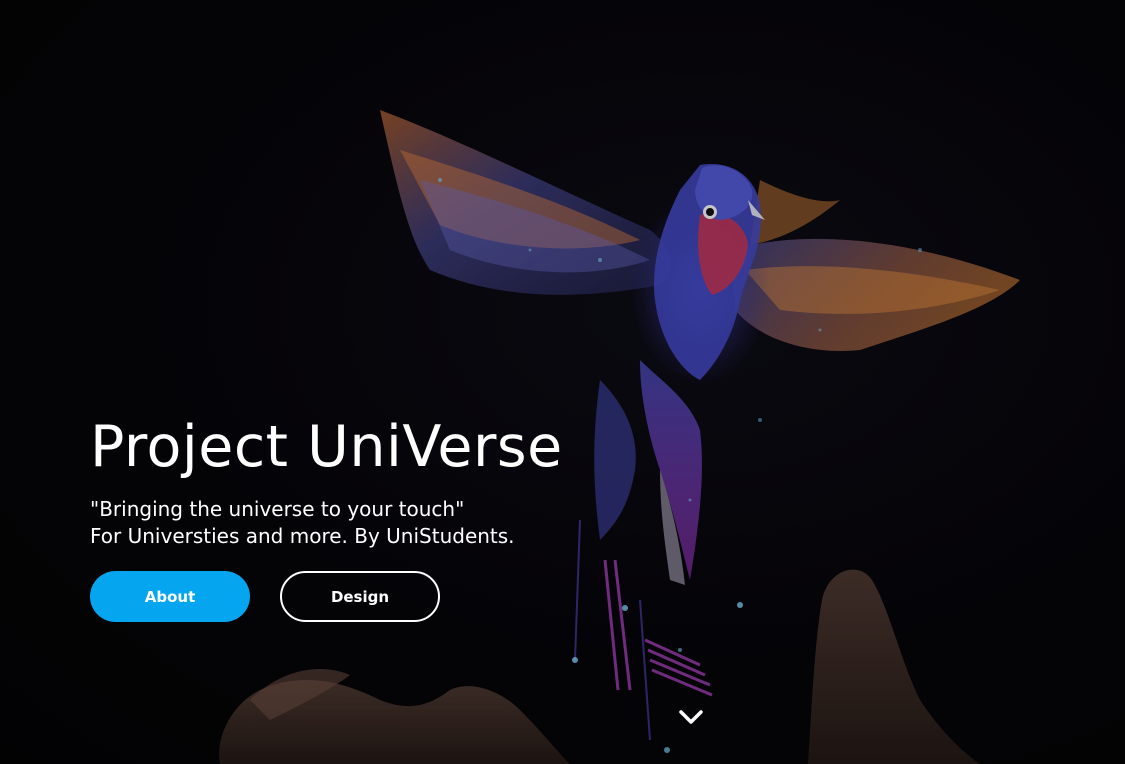 This screenshot has height=764, width=1125. Describe the element at coordinates (277, 509) in the screenshot. I see `tagline-quote: "Bringing the universe to your touch"` at that location.